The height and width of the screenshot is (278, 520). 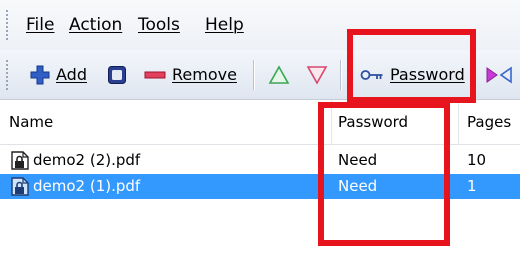 I want to click on page-count: 10, so click(x=477, y=160).